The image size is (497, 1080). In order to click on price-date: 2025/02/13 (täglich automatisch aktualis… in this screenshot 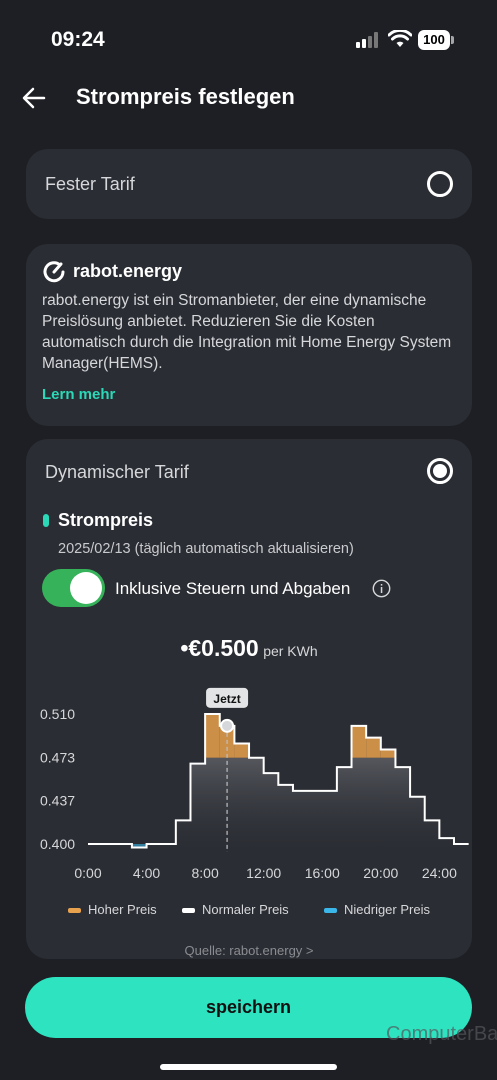, I will do `click(206, 549)`.